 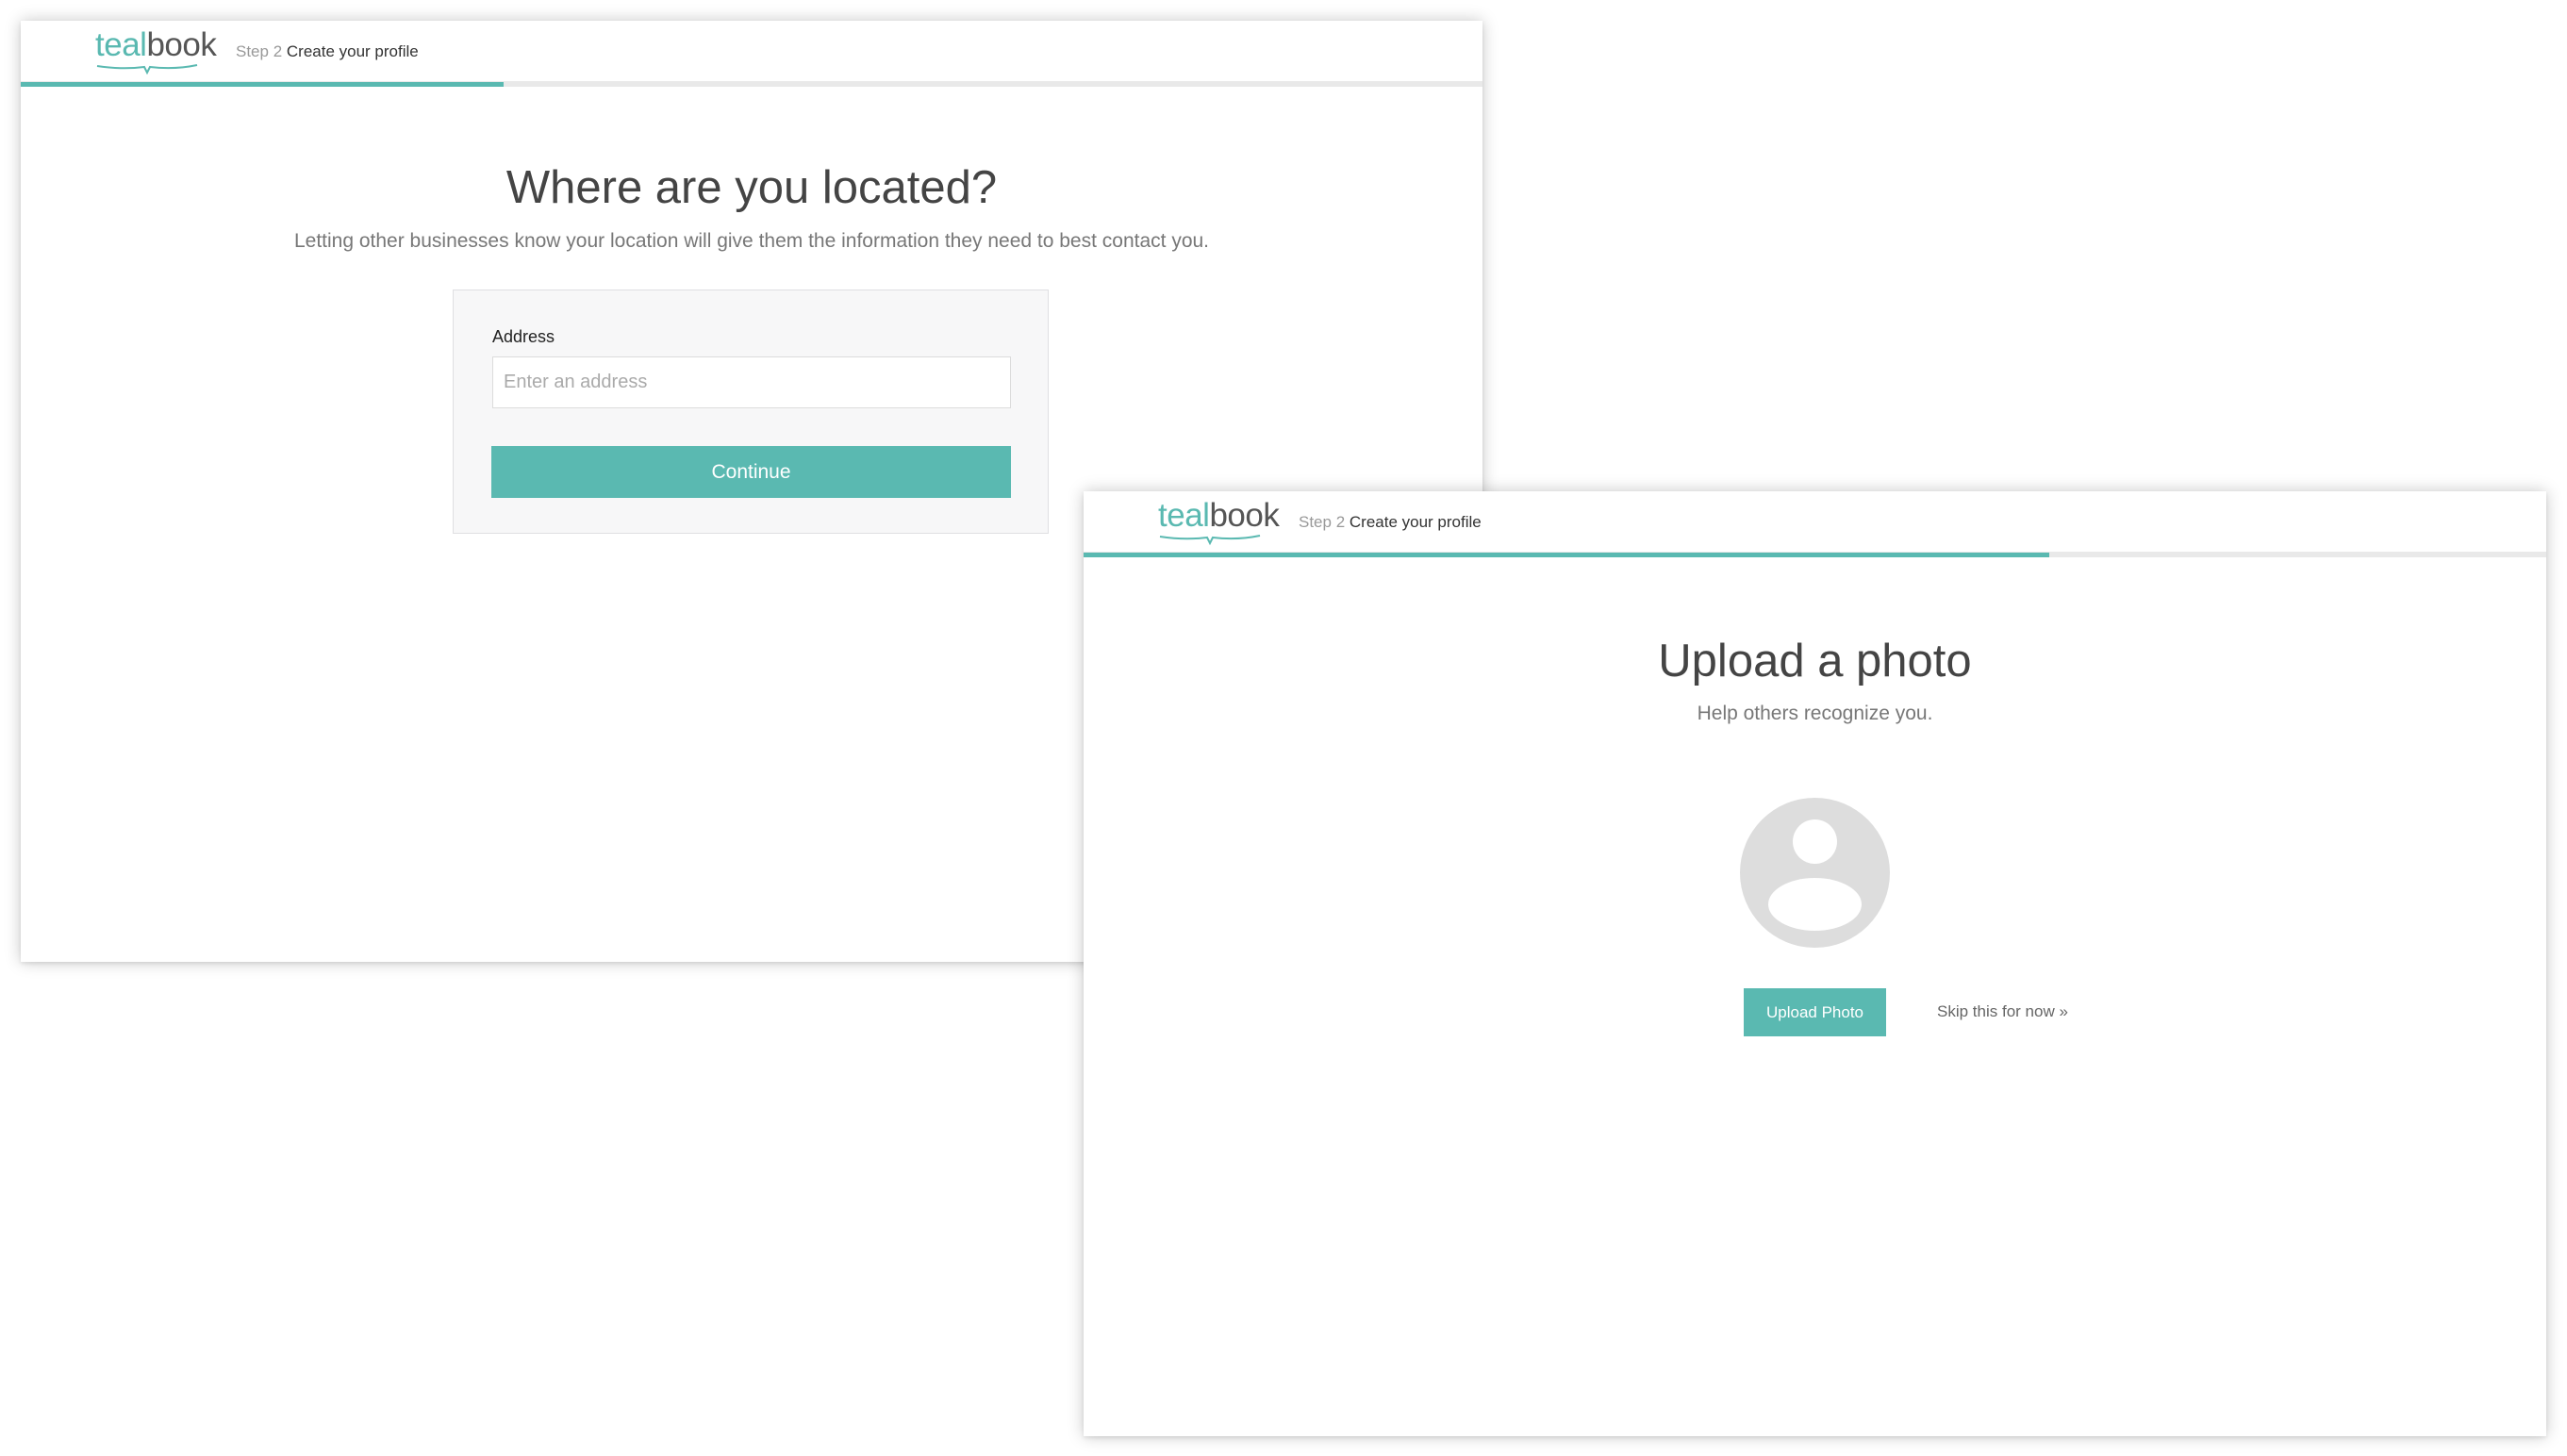 What do you see at coordinates (751, 382) in the screenshot?
I see `address-input` at bounding box center [751, 382].